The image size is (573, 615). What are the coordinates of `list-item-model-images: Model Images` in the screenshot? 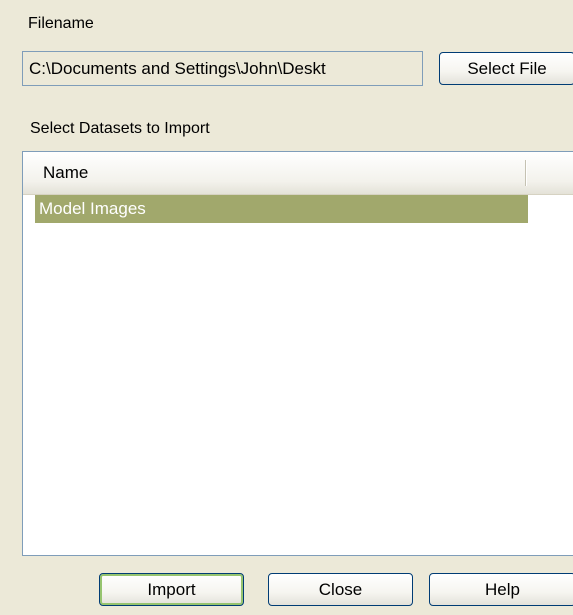 It's located at (281, 209).